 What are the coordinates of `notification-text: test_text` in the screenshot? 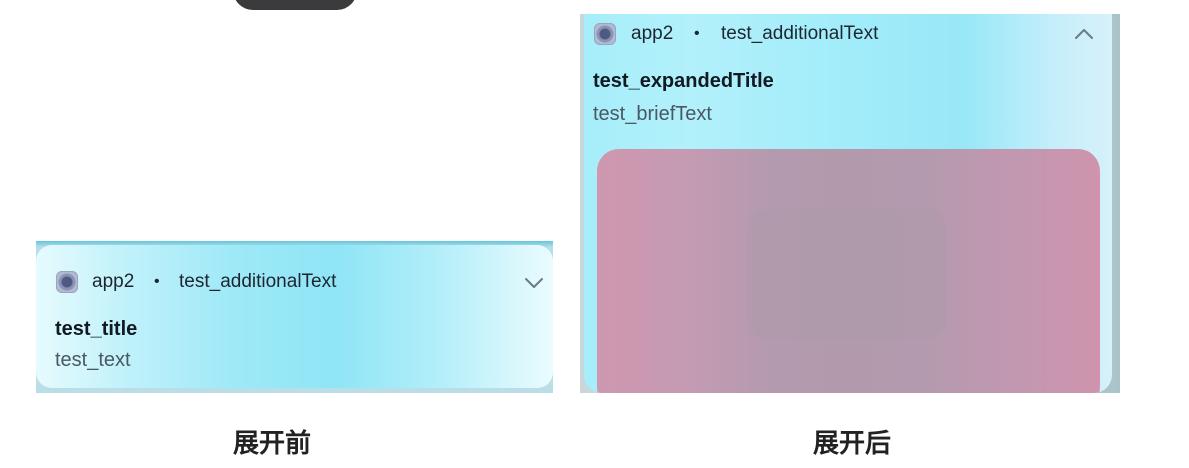 It's located at (93, 360).